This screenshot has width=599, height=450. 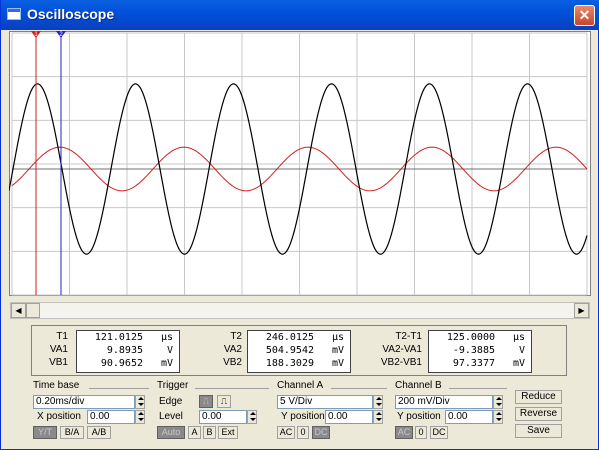 I want to click on ab-mode-button: A/B, so click(x=99, y=432).